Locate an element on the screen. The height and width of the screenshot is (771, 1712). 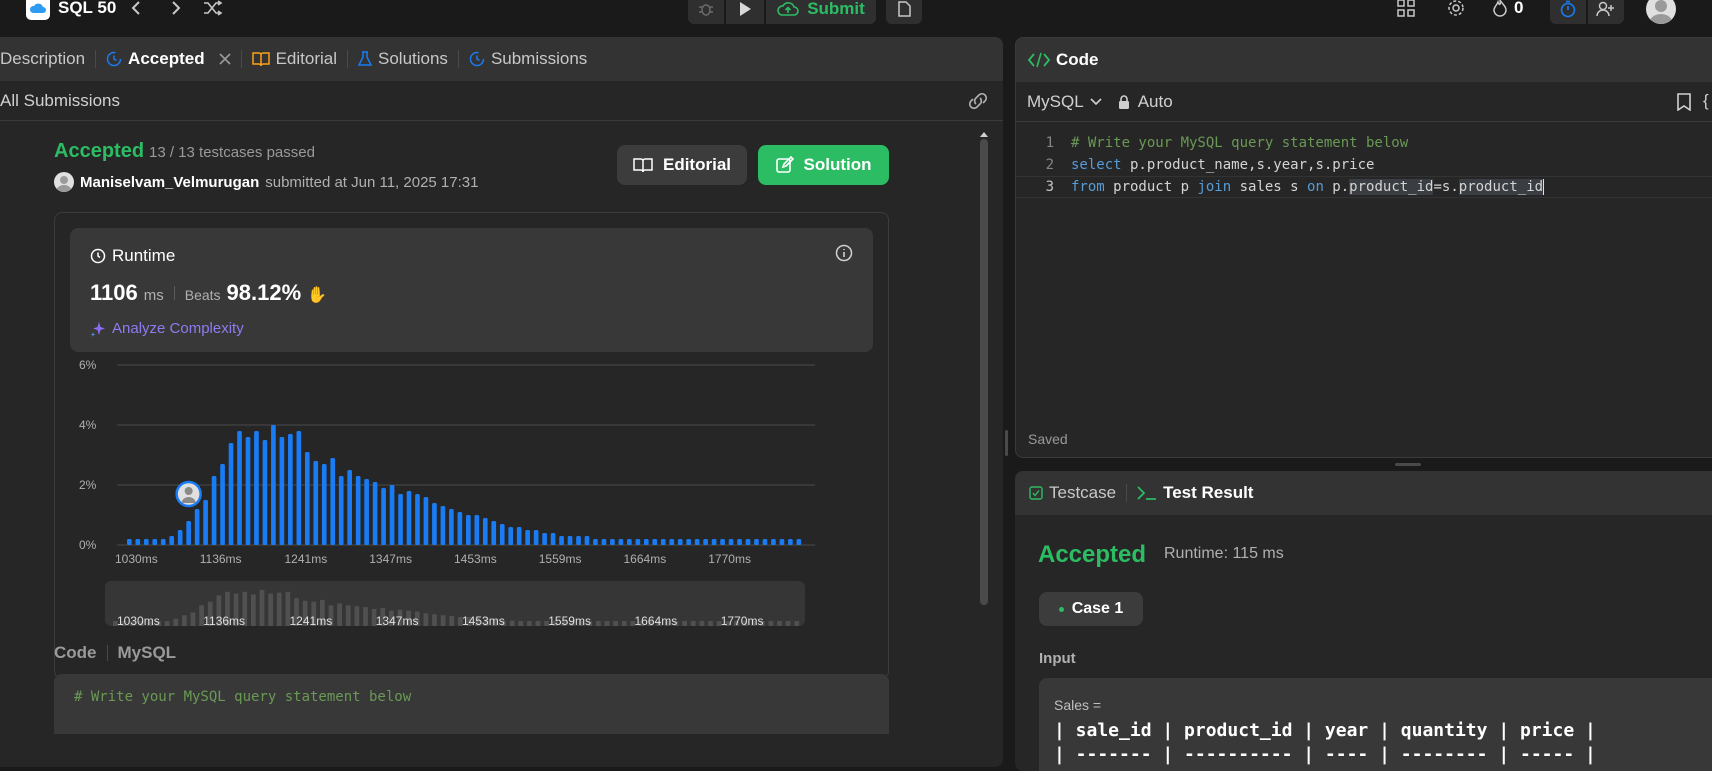
prev-problem-button is located at coordinates (136, 10).